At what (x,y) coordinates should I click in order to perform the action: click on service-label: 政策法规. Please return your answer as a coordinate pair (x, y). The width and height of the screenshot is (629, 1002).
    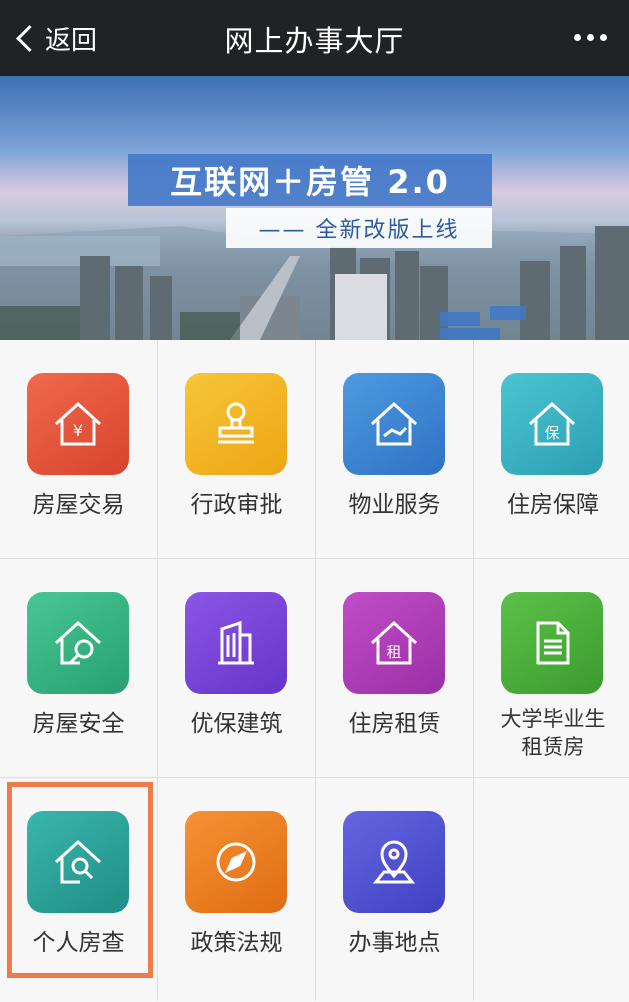
    Looking at the image, I should click on (236, 943).